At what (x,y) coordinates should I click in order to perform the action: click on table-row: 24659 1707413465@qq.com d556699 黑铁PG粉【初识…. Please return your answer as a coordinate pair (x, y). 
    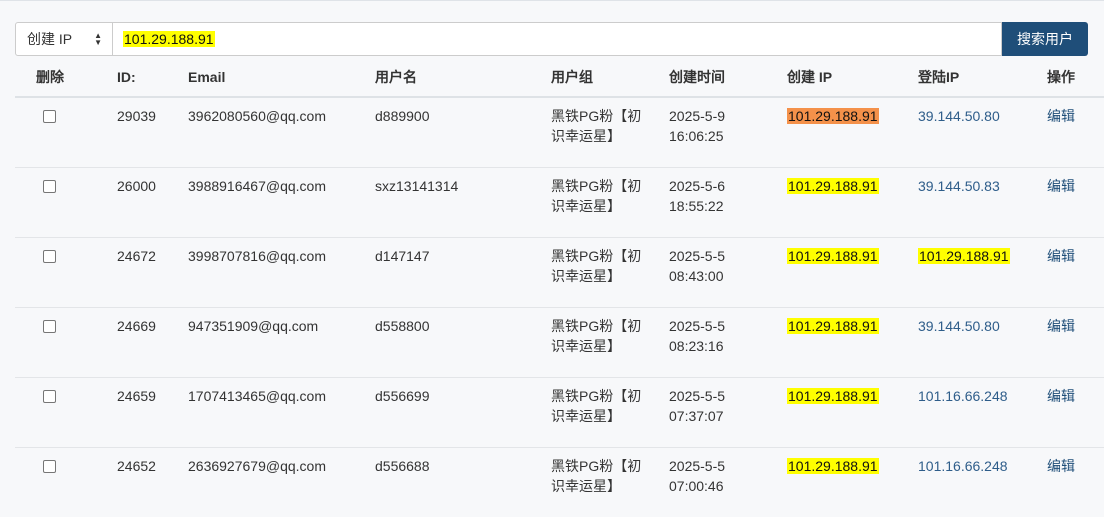
    Looking at the image, I should click on (559, 413).